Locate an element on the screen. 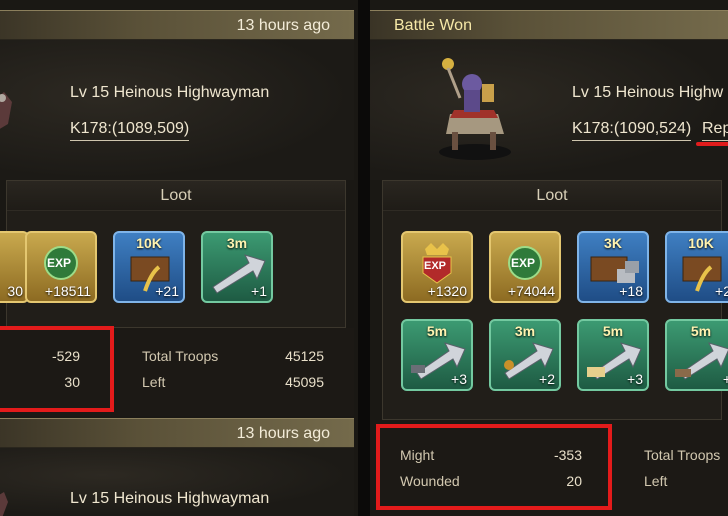  loot-item-exp: EXP +18511 is located at coordinates (61, 267).